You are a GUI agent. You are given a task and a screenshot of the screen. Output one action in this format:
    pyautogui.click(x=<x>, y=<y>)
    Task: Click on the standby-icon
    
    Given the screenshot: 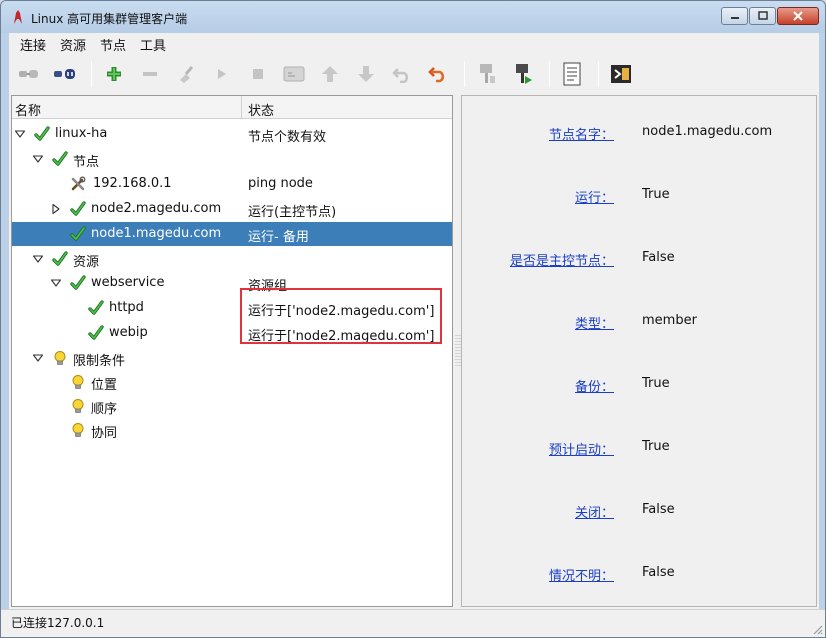 What is the action you would take?
    pyautogui.click(x=487, y=73)
    